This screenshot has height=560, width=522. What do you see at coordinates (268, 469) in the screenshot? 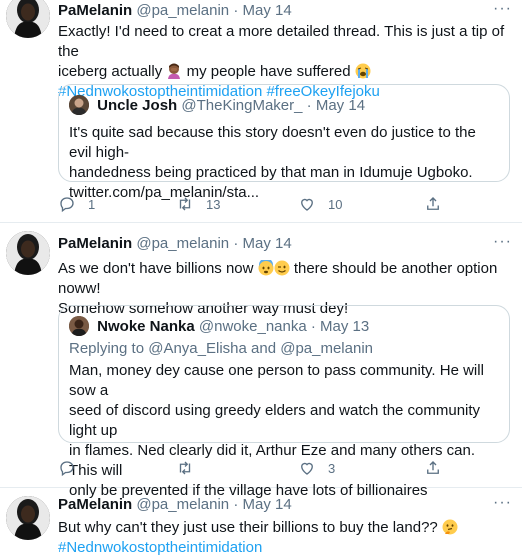
I see `action-bar: 3` at bounding box center [268, 469].